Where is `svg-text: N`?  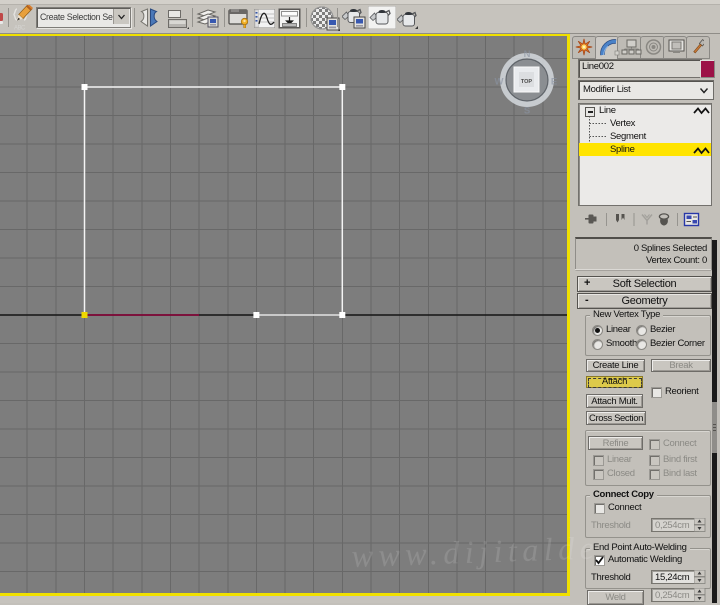
svg-text: N is located at coordinates (527, 54).